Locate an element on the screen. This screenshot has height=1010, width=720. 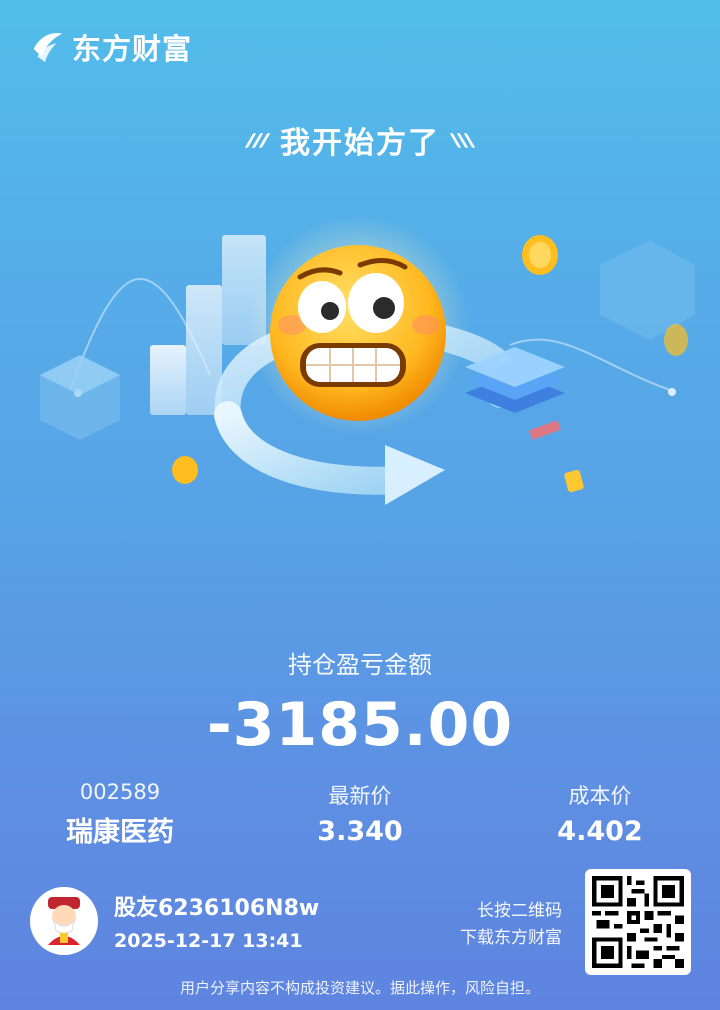
cost-price-value: 4.402 is located at coordinates (600, 831).